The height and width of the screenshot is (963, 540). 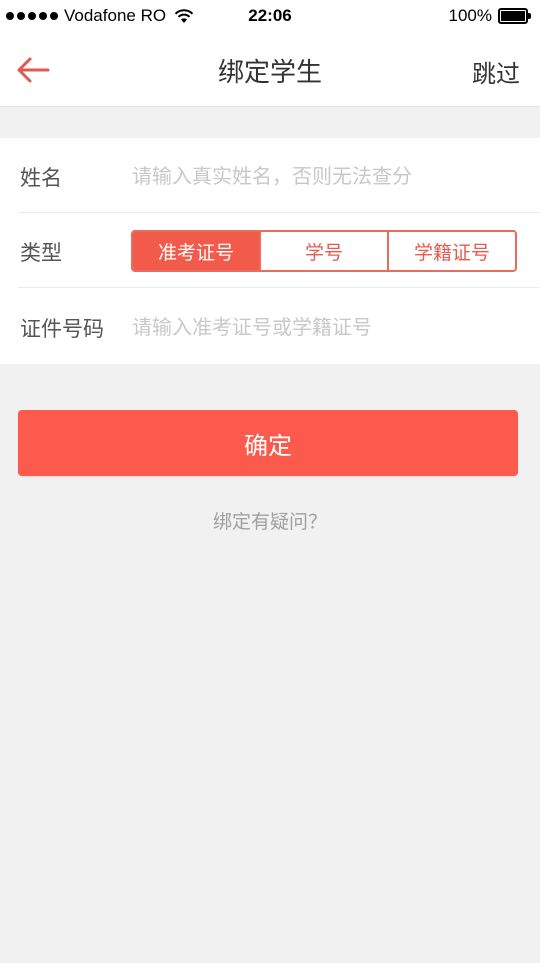 I want to click on help-link: 绑定有疑问？, so click(x=270, y=520).